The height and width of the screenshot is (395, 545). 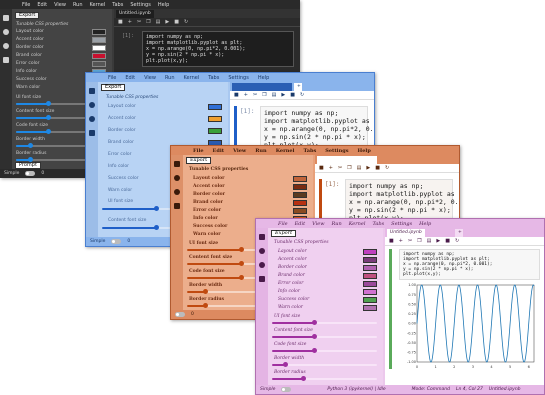 What do you see at coordinates (331, 168) in the screenshot?
I see `add-icon: +` at bounding box center [331, 168].